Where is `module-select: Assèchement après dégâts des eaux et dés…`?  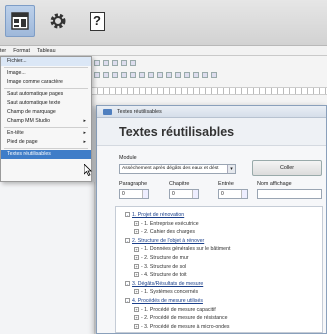
module-select: Assèchement après dégâts des eaux et dés… is located at coordinates (177, 169).